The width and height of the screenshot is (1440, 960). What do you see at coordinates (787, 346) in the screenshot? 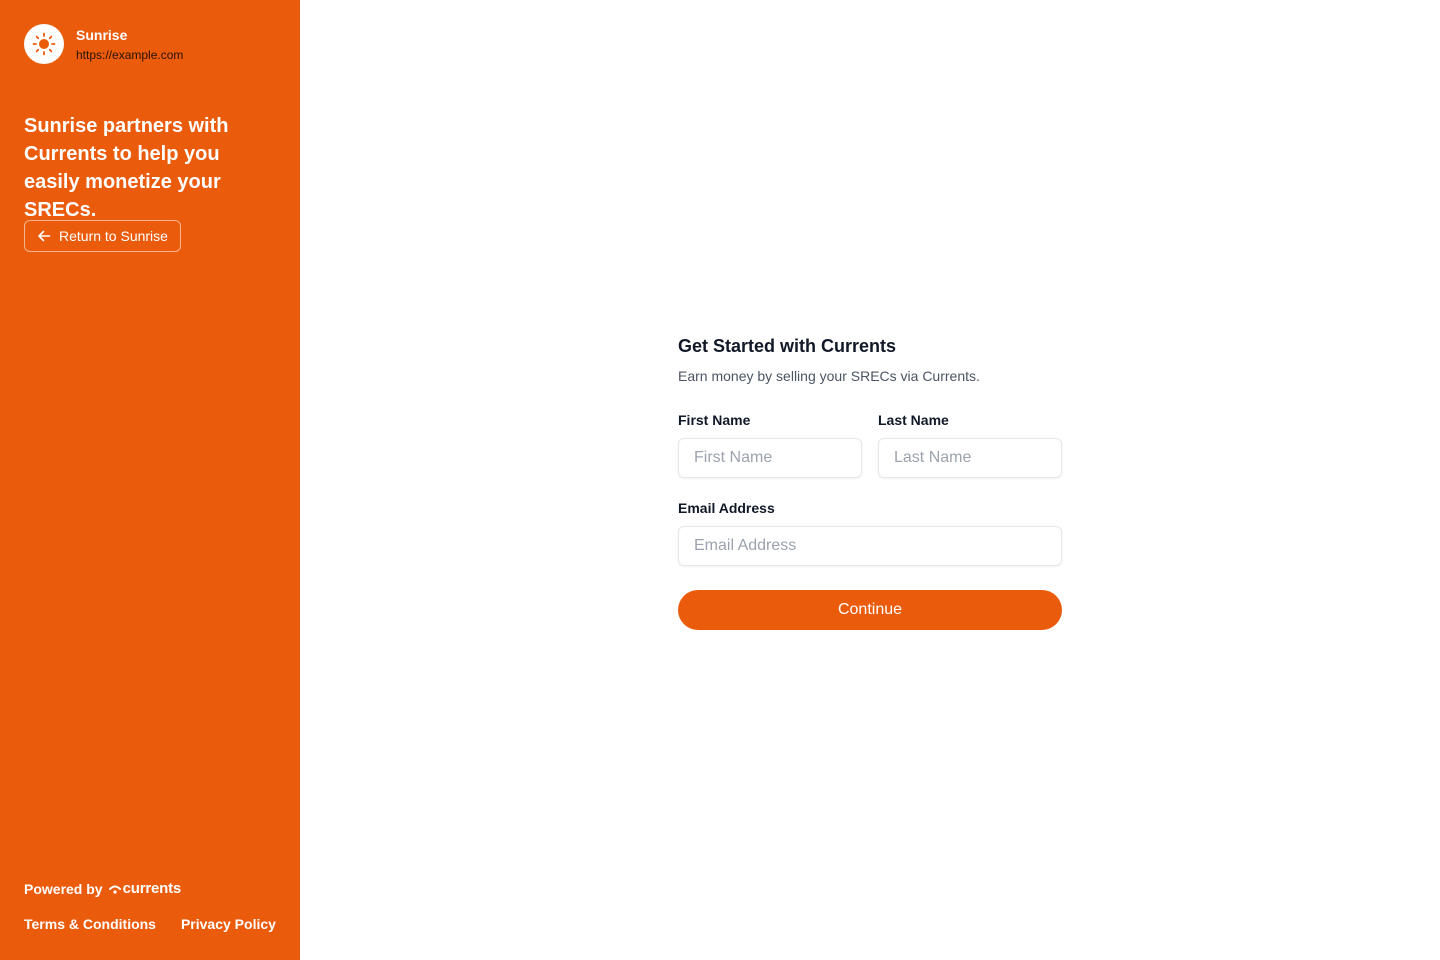
I see `form-title: Get Started with Currents` at bounding box center [787, 346].